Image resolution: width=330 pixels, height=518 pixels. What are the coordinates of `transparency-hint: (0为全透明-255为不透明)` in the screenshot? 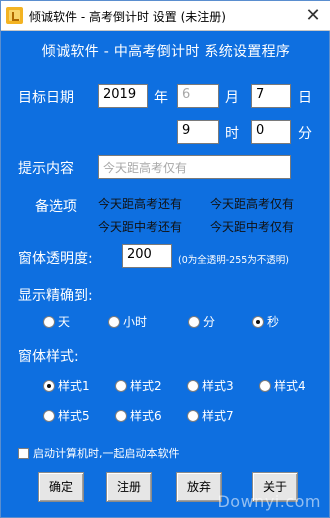 It's located at (234, 260).